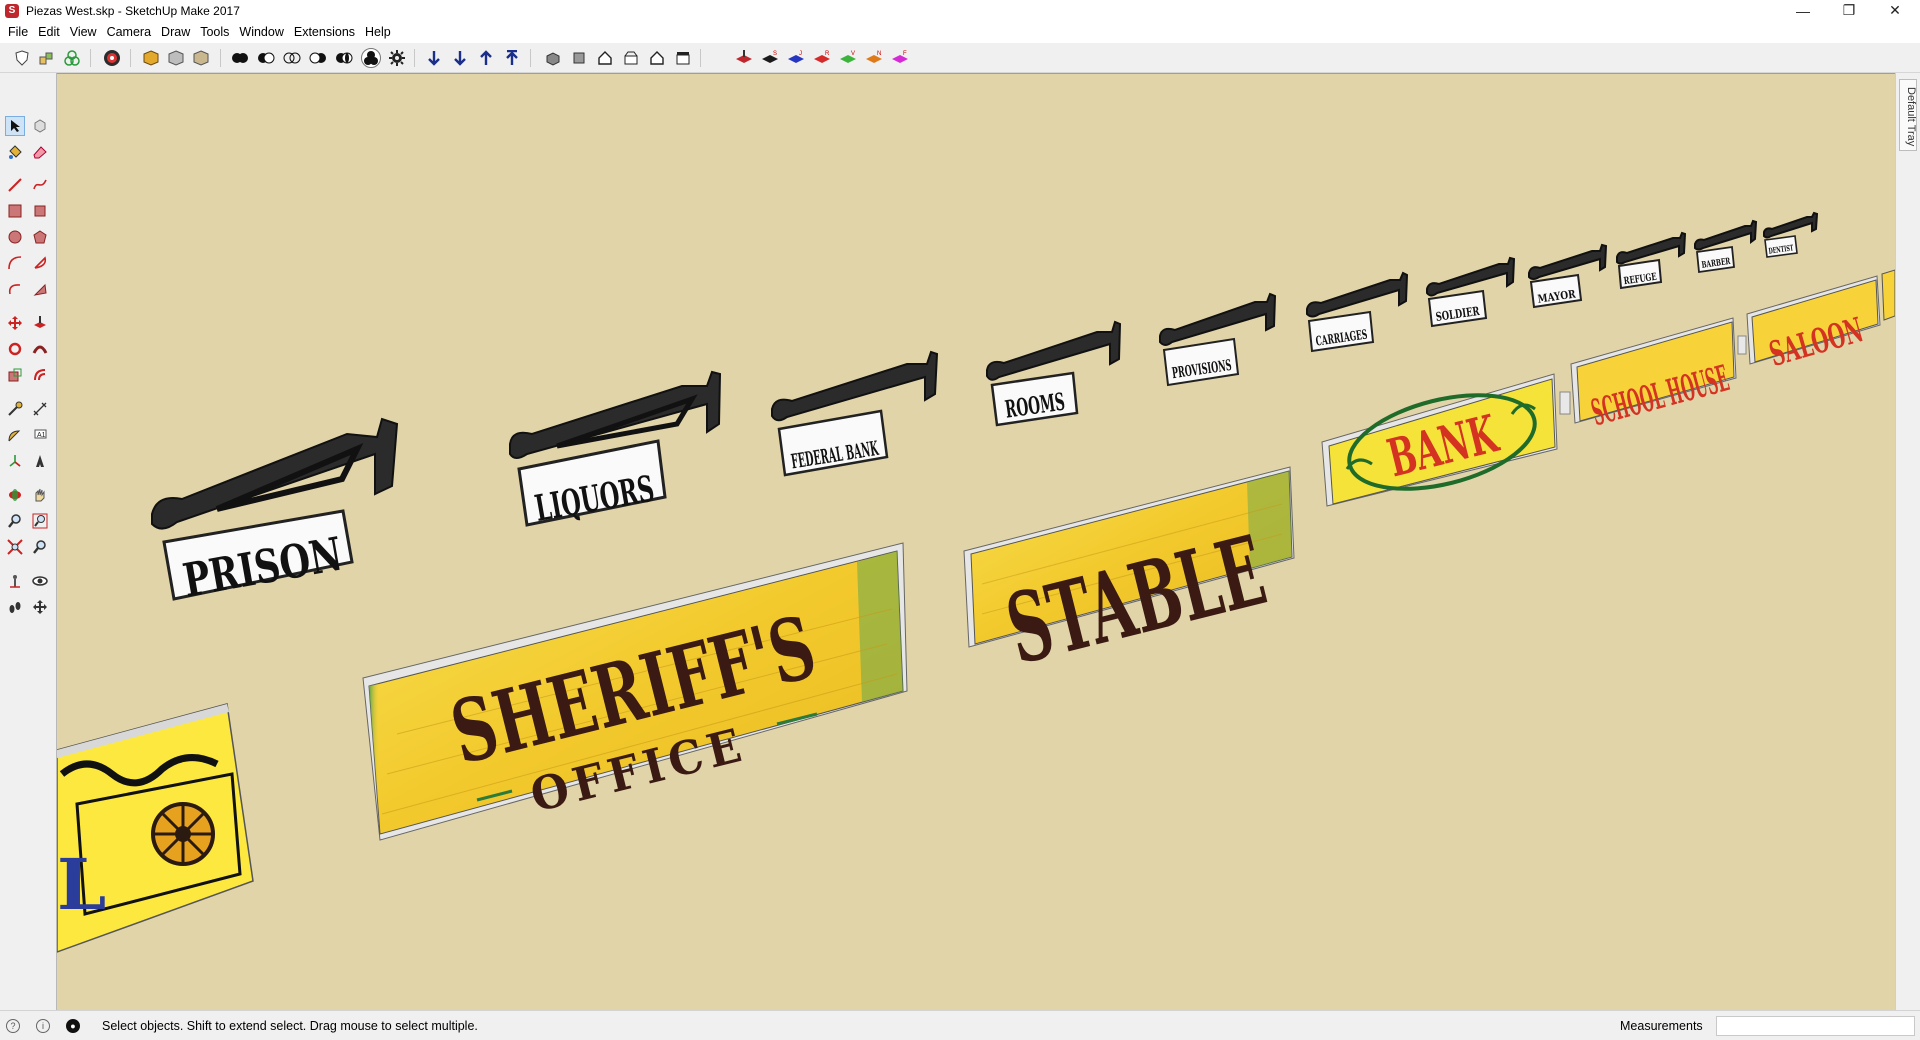 This screenshot has width=1920, height=1040. I want to click on arrow-up-icon, so click(486, 58).